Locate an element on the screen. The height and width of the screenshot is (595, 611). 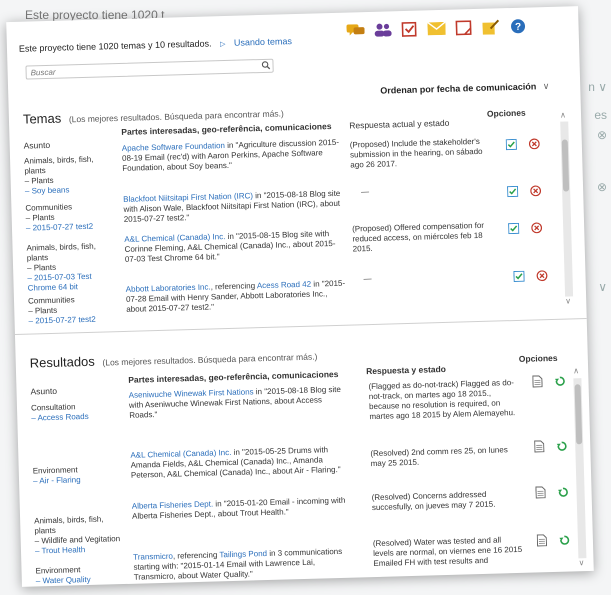
background-cancel-icon: ⊗ is located at coordinates (601, 187).